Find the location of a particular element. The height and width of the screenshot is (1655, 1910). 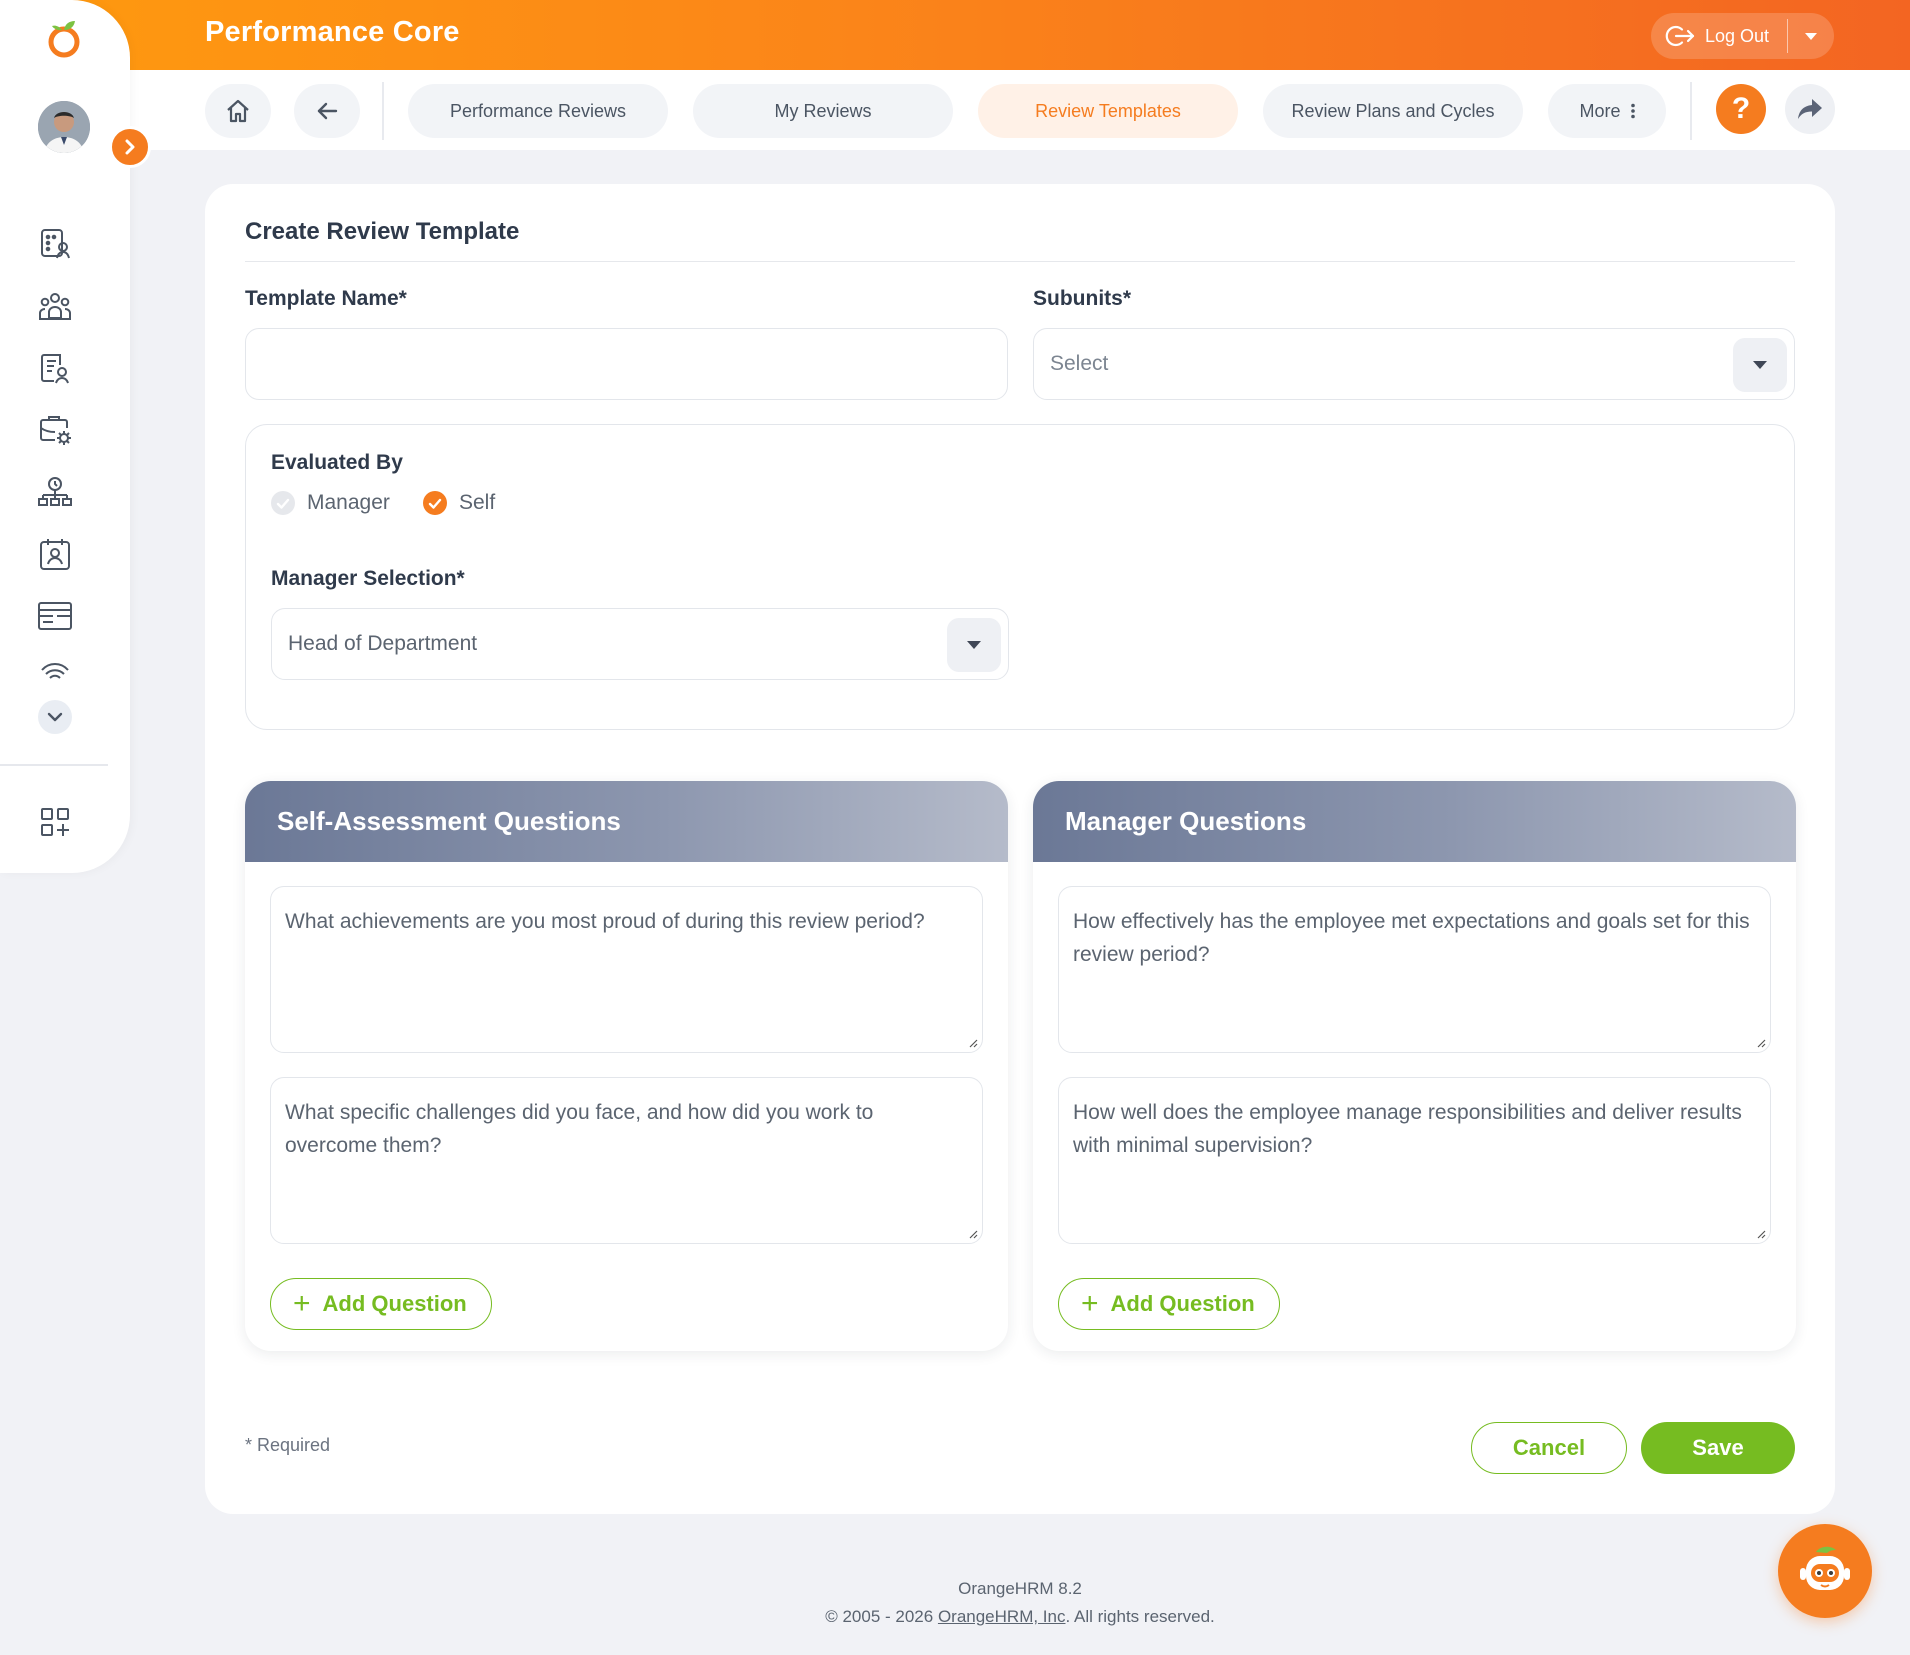

add-self-question-label: Add Question is located at coordinates (394, 1303).